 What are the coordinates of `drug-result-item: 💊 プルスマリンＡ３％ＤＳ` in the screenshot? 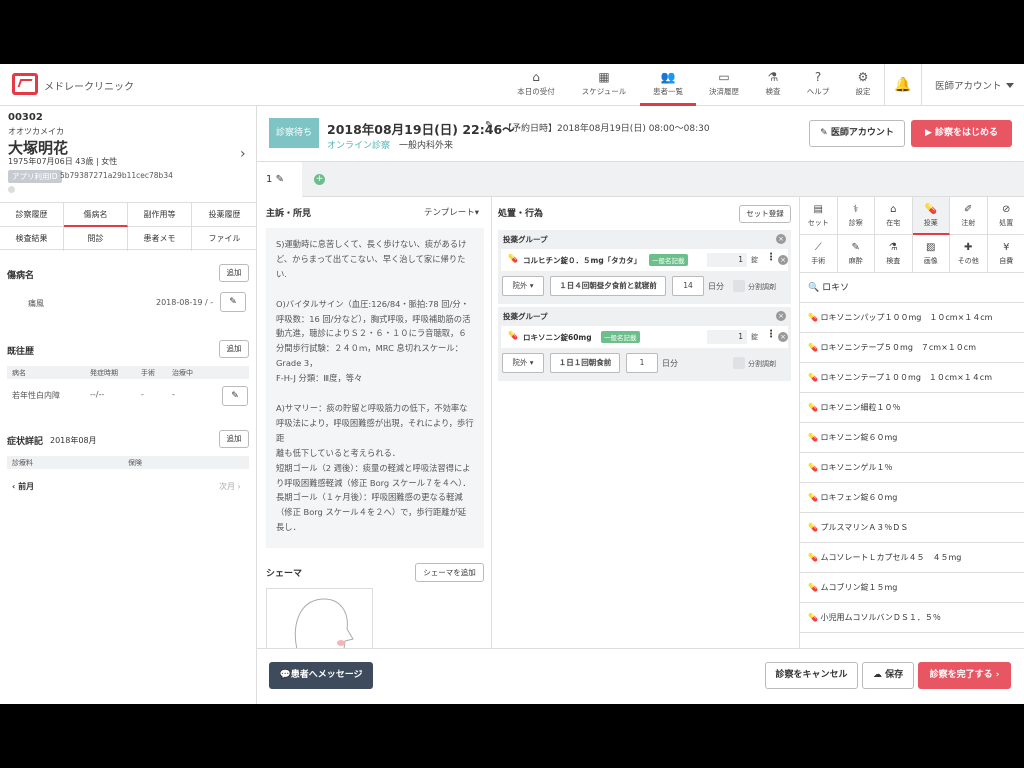 It's located at (912, 528).